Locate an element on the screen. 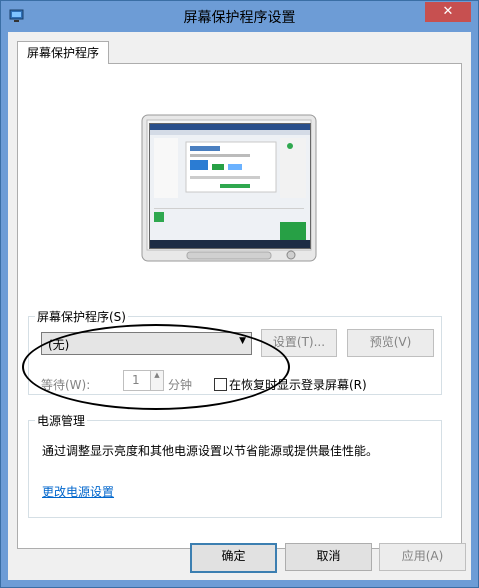  tab-screensaver: 屏幕保护程序 is located at coordinates (63, 52).